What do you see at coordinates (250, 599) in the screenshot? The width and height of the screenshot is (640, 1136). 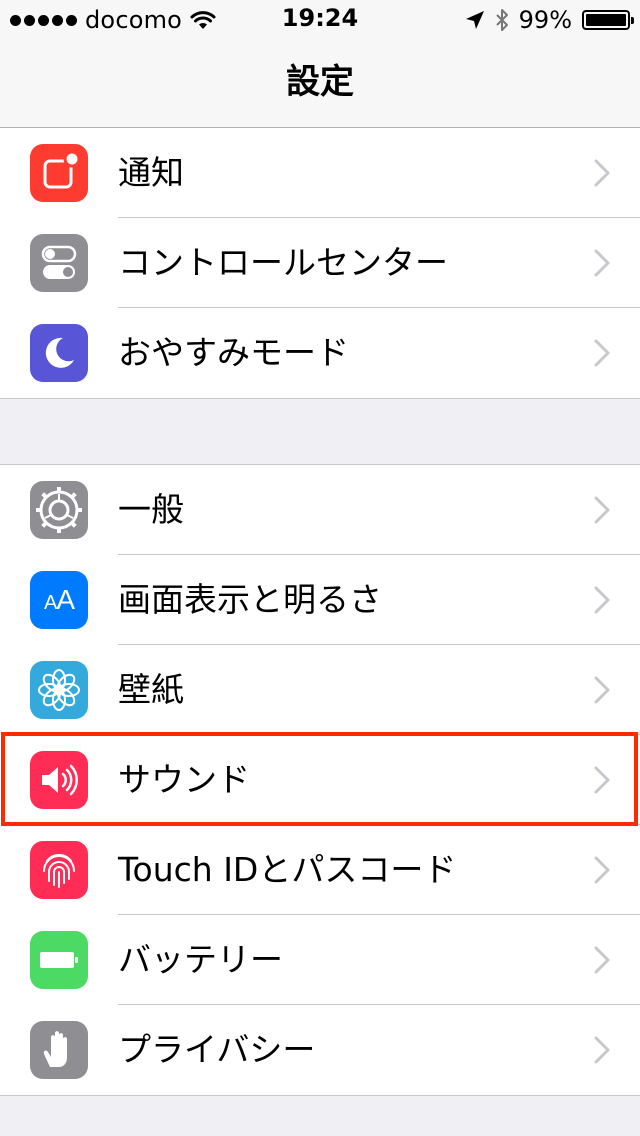 I see `settings-item-label: 画面表示と明るさ` at bounding box center [250, 599].